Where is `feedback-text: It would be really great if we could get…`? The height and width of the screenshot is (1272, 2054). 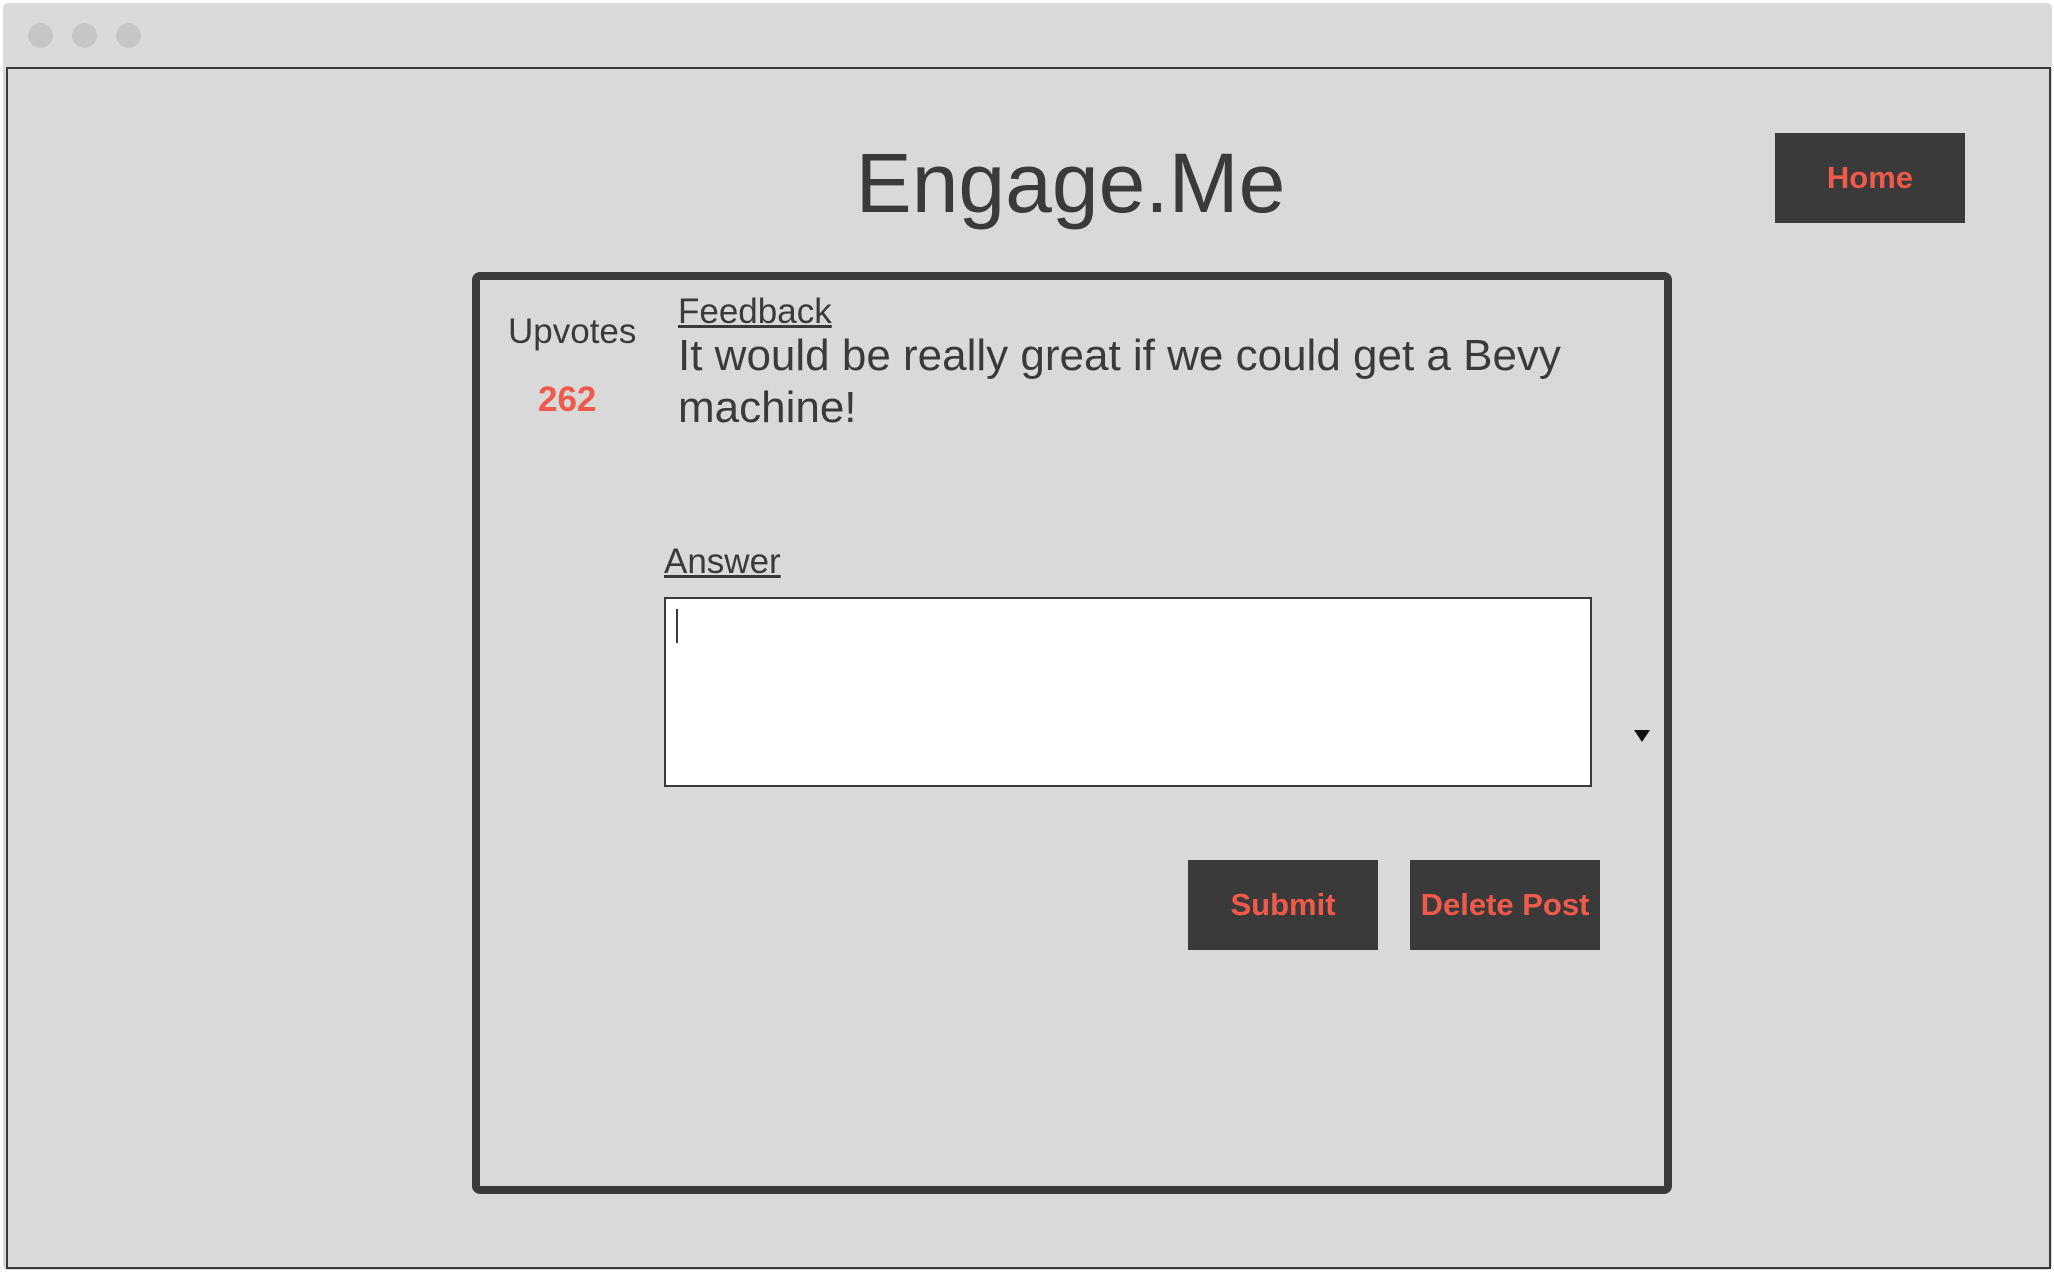
feedback-text: It would be really great if we could get… is located at coordinates (1119, 381).